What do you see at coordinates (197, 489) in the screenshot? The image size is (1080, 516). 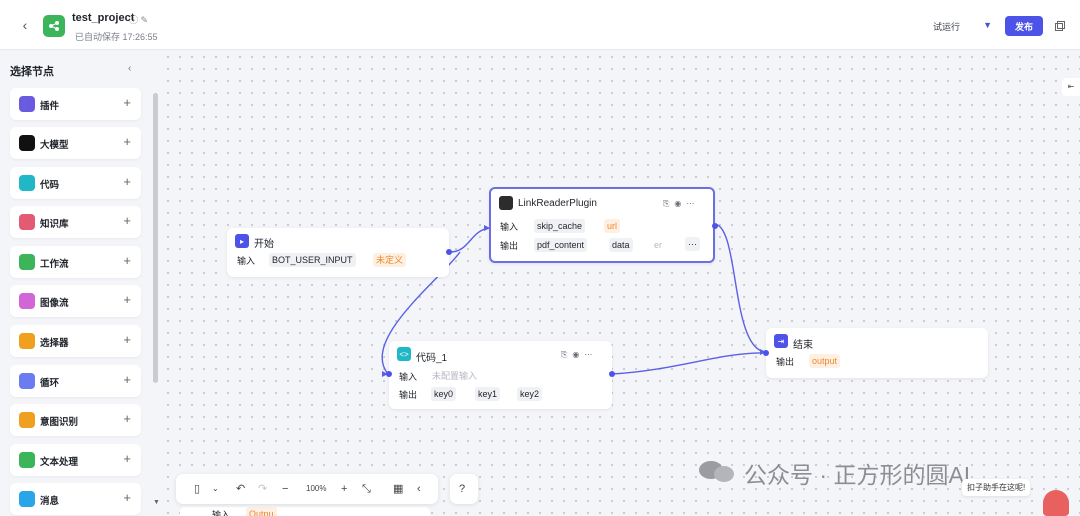 I see `mouse-mode-icon: ▯` at bounding box center [197, 489].